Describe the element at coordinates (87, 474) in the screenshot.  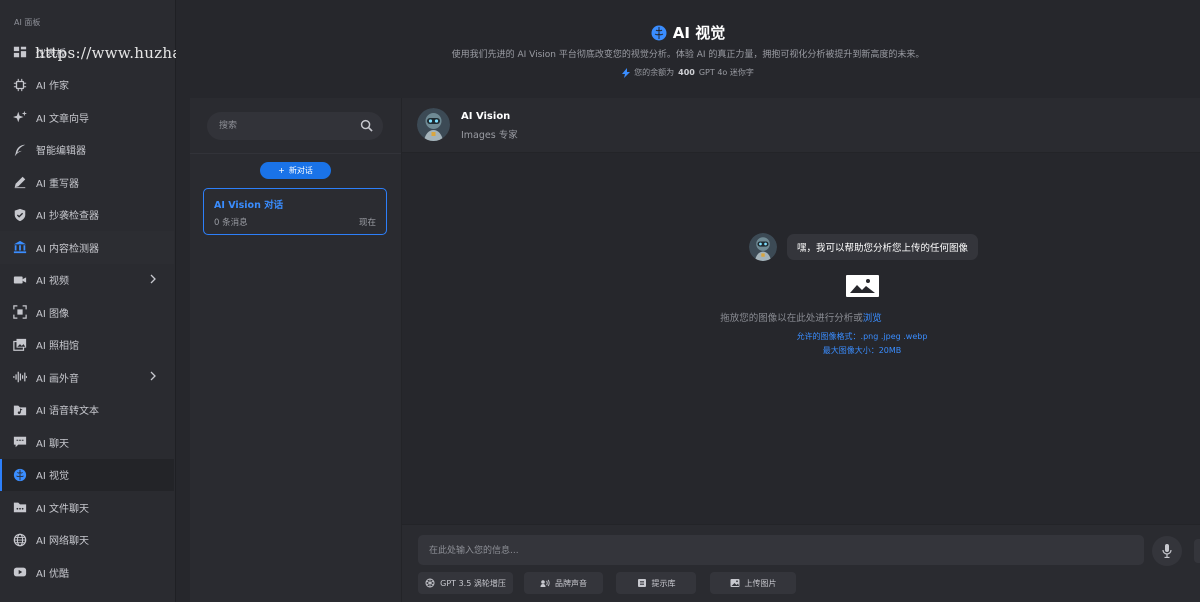
I see `sidebar-item-vision: AI 视觉` at that location.